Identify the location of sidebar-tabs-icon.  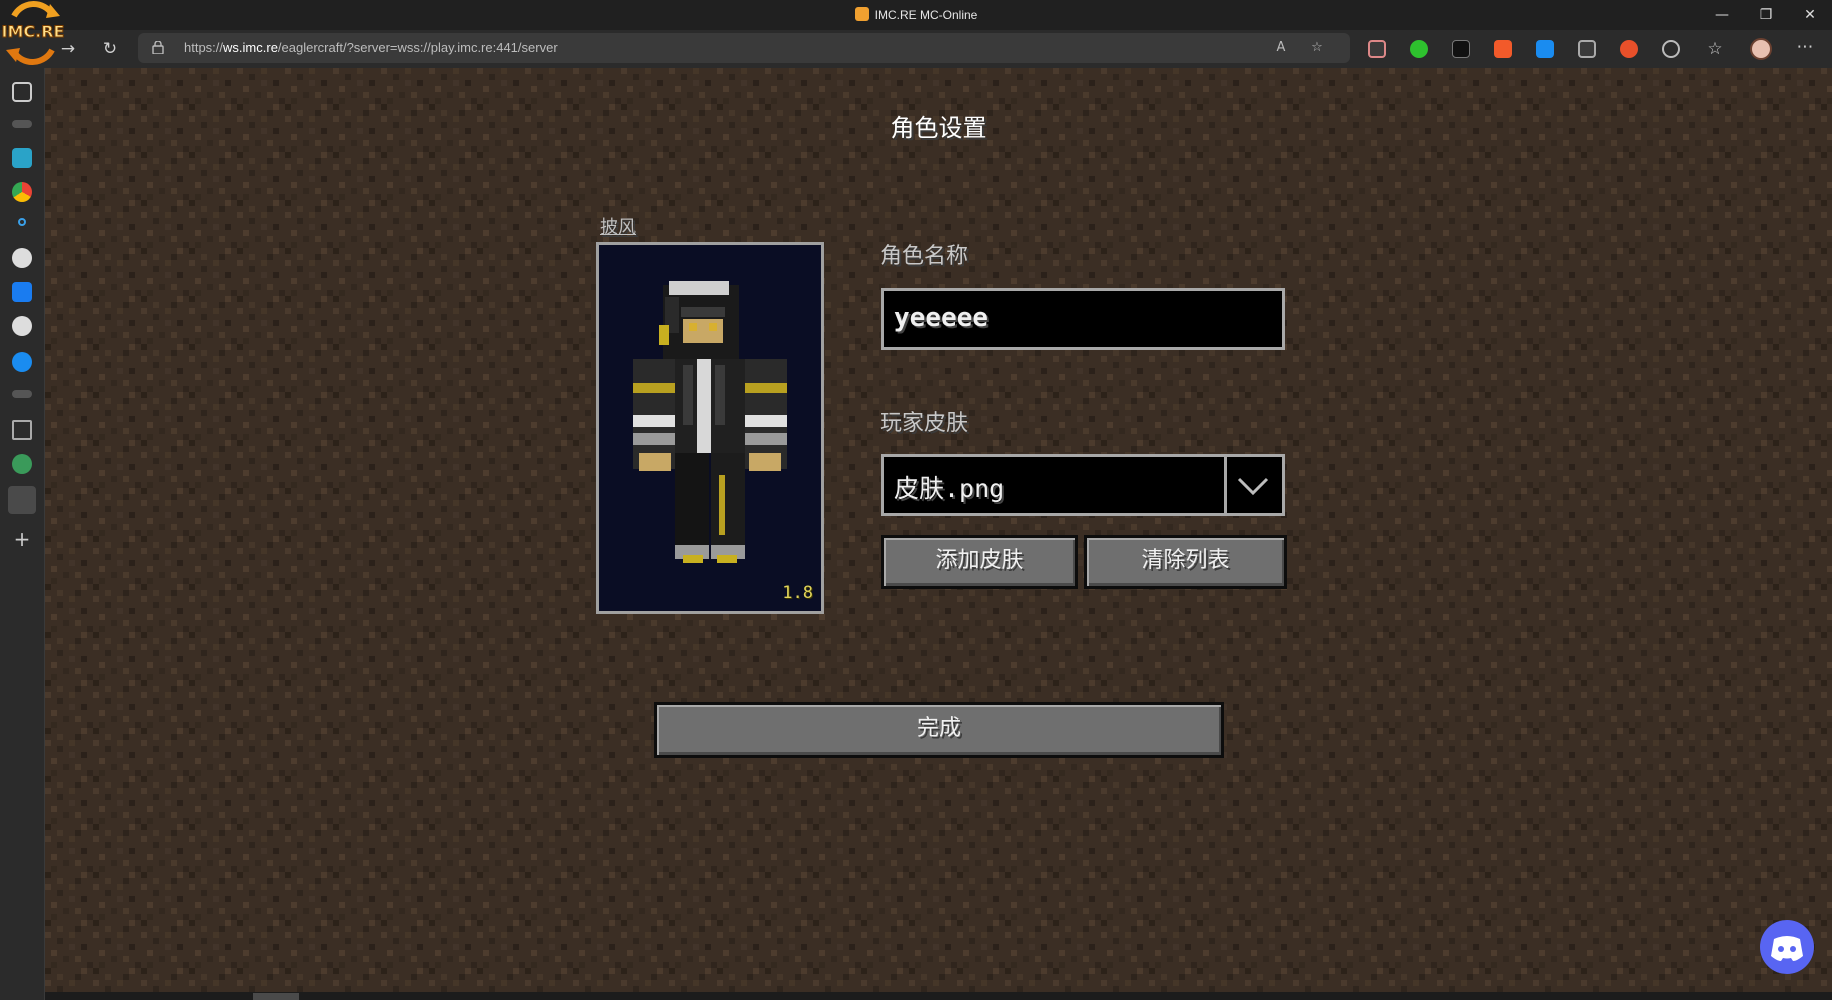
(22, 92).